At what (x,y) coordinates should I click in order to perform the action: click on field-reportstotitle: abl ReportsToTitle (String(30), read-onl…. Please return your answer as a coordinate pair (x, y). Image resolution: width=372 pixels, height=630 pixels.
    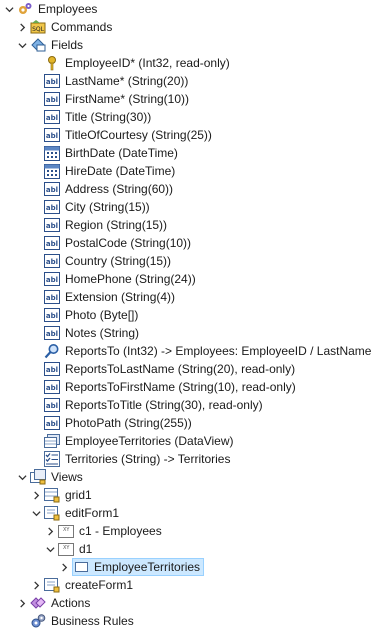
    Looking at the image, I should click on (186, 405).